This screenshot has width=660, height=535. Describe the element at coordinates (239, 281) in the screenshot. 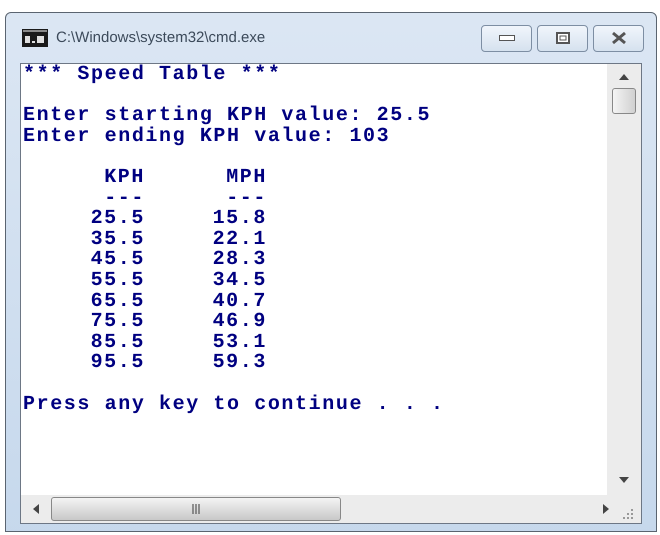

I see `table-value: 34.5` at that location.